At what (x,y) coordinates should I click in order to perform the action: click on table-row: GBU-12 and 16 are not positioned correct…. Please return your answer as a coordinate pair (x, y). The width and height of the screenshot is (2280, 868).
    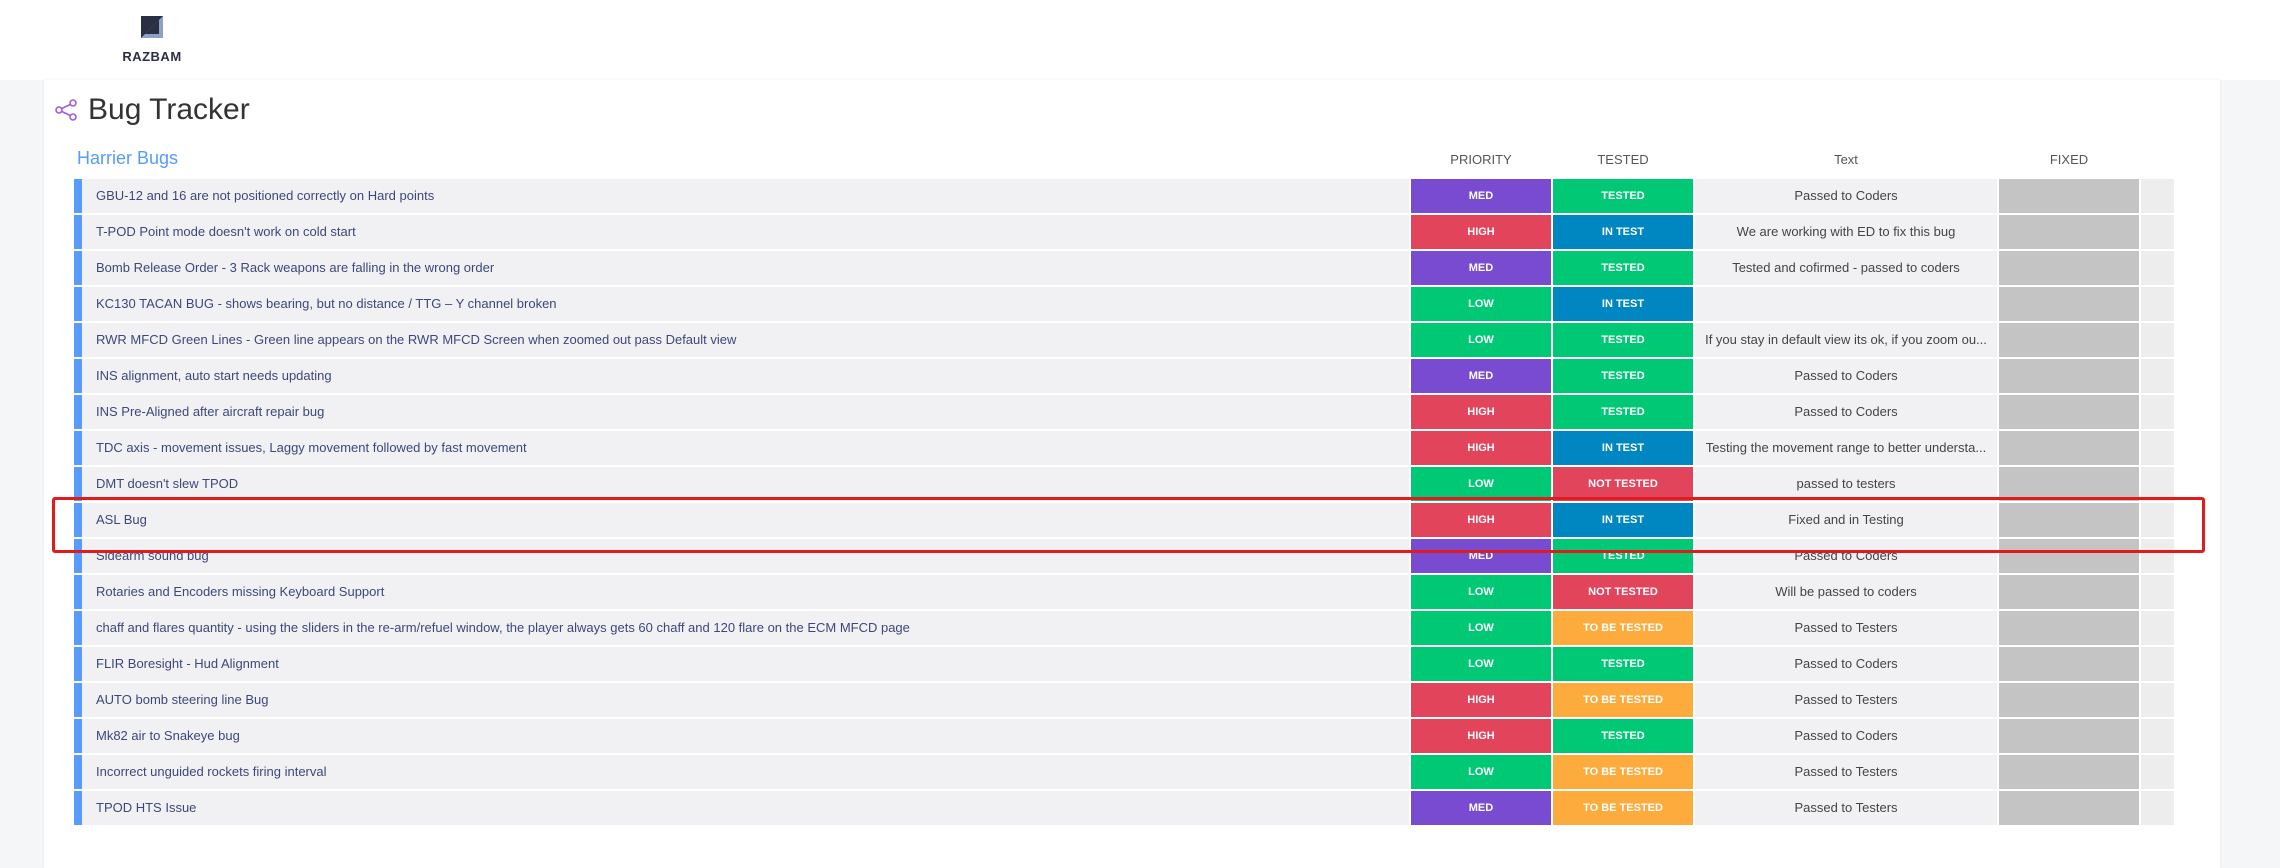
    Looking at the image, I should click on (1124, 196).